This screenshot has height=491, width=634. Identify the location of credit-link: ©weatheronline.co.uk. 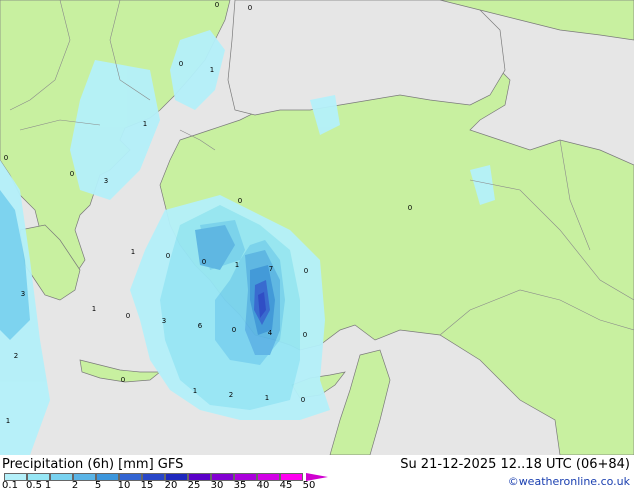
(569, 481).